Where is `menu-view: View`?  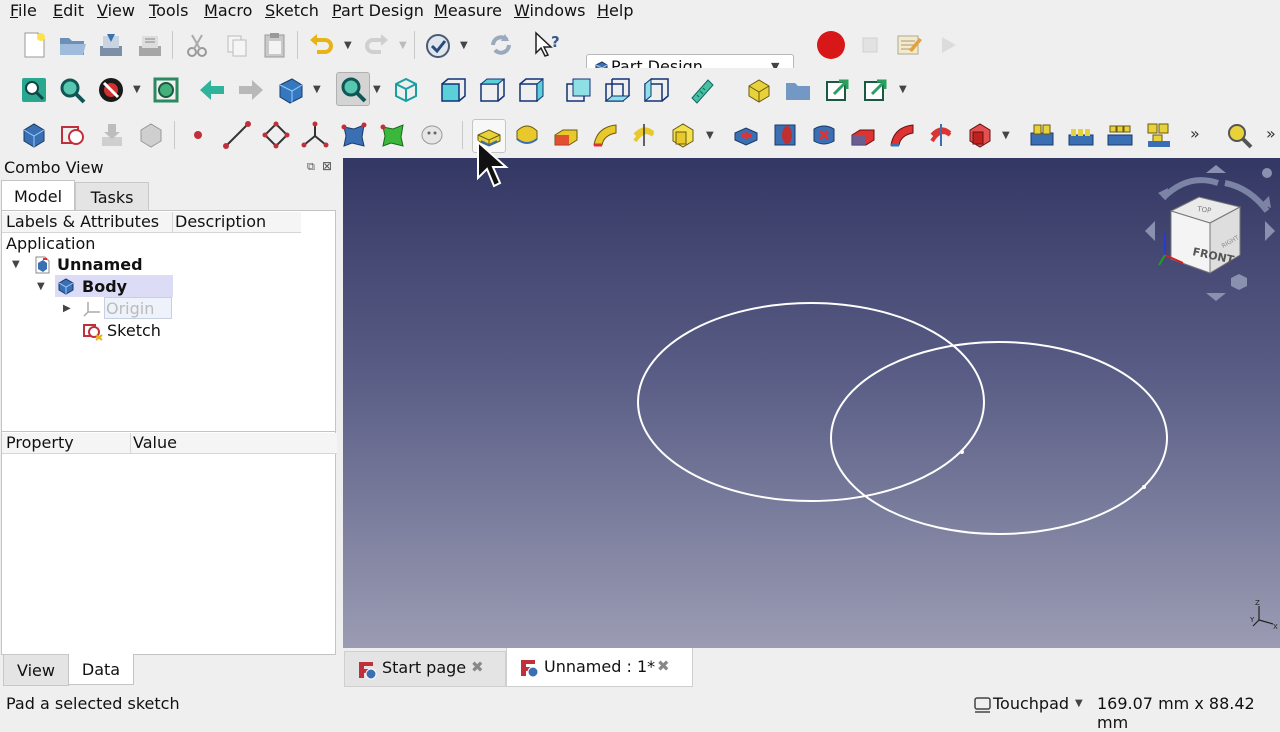
menu-view: View is located at coordinates (116, 11).